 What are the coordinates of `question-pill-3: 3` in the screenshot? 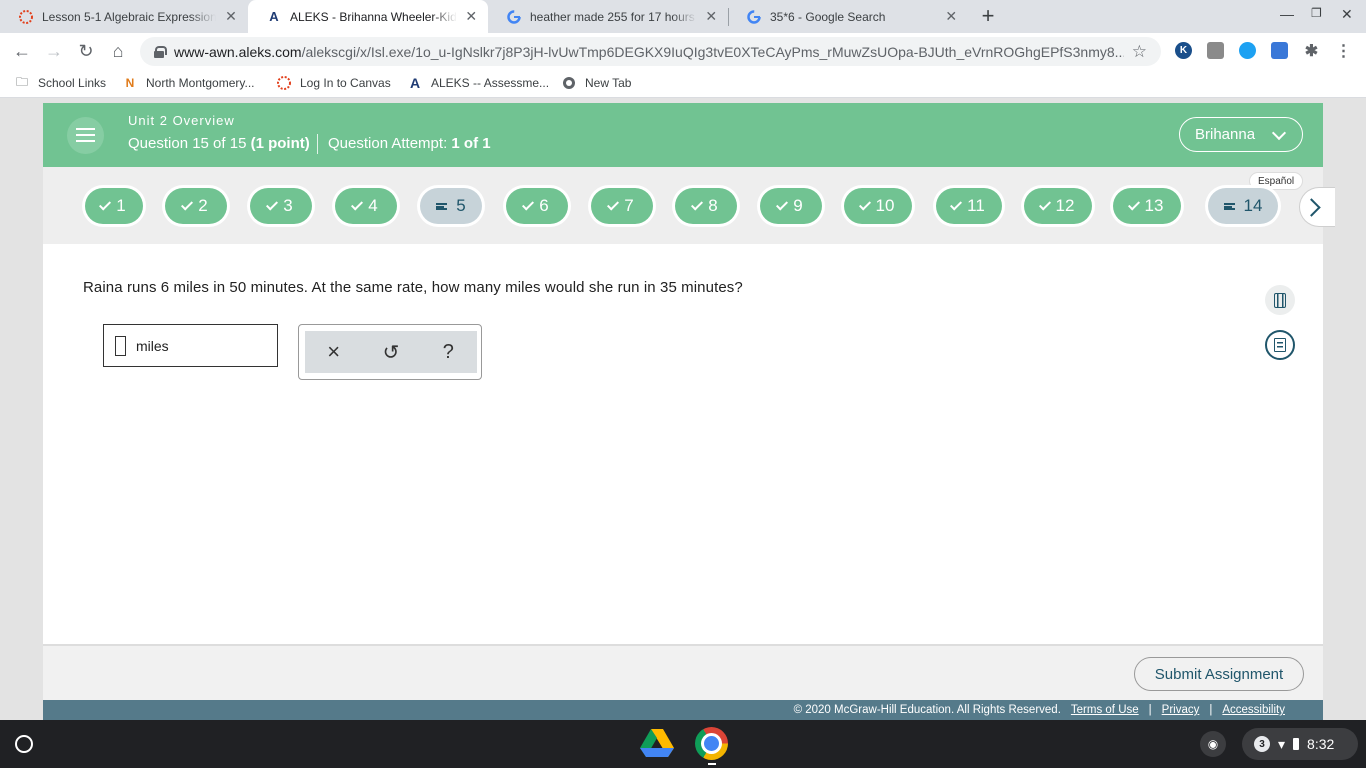 It's located at (281, 206).